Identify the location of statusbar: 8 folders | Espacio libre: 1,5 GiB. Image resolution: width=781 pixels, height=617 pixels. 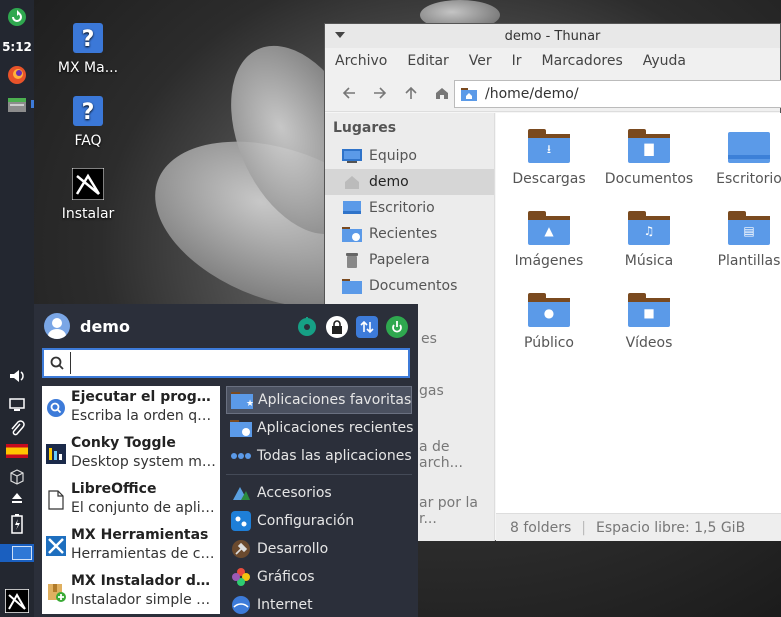
(638, 527).